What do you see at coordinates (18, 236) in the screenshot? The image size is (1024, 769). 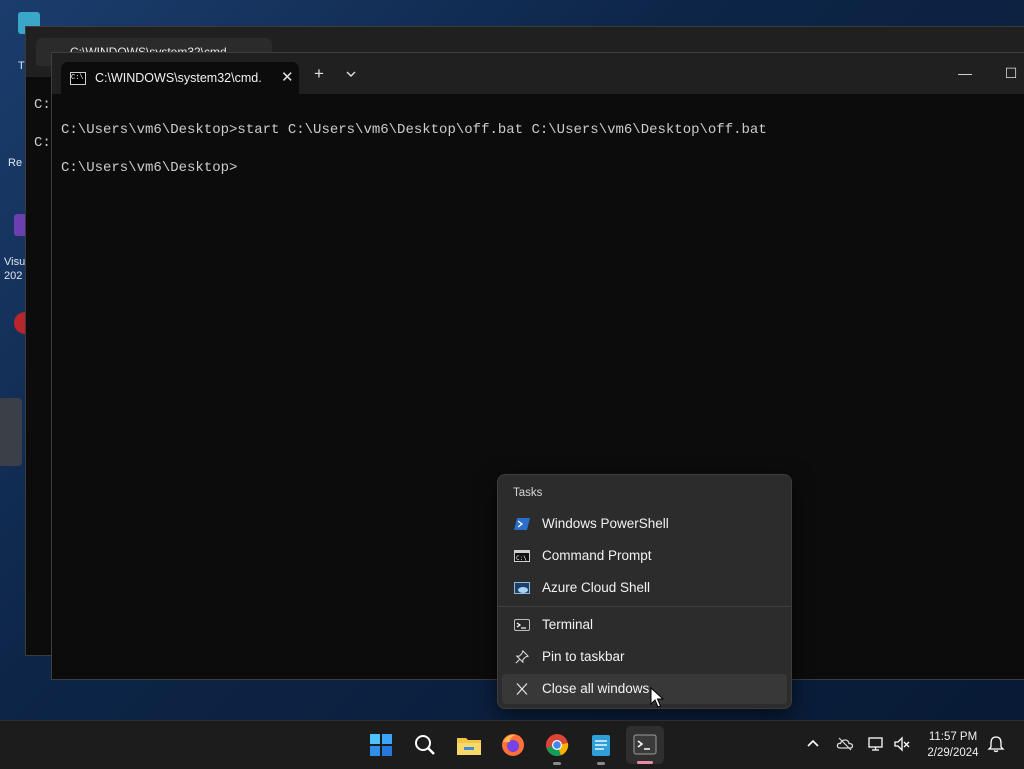 I see `desktop-icon-vs` at bounding box center [18, 236].